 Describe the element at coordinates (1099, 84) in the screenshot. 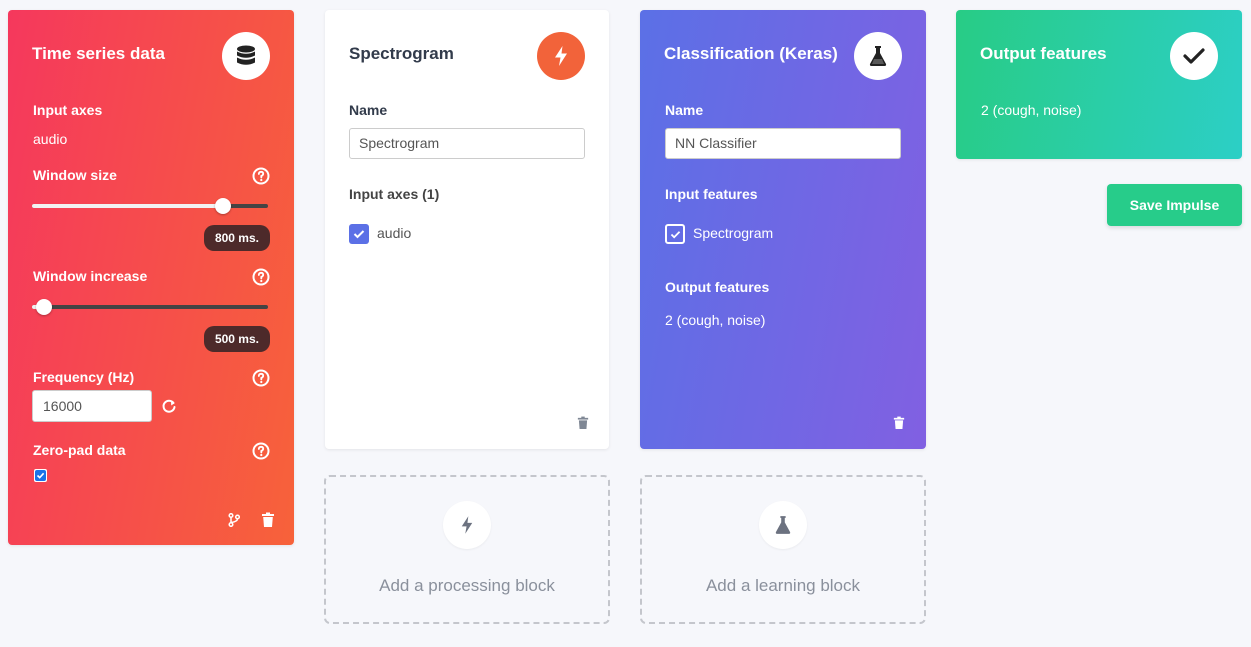

I see `output-features-card: Output features 2 (cough, noise)` at that location.